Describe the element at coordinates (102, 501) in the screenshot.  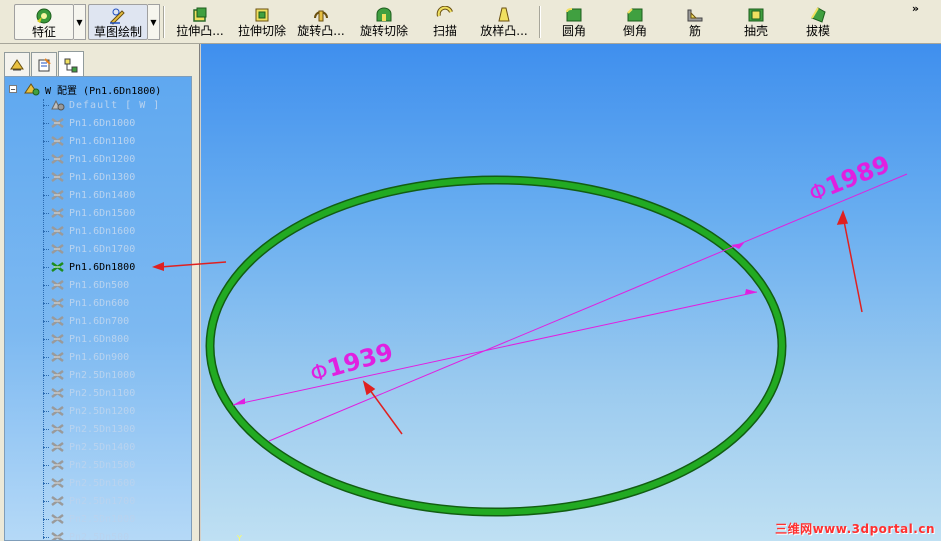
I see `tree-item-label: Pn2.5Dn1700` at that location.